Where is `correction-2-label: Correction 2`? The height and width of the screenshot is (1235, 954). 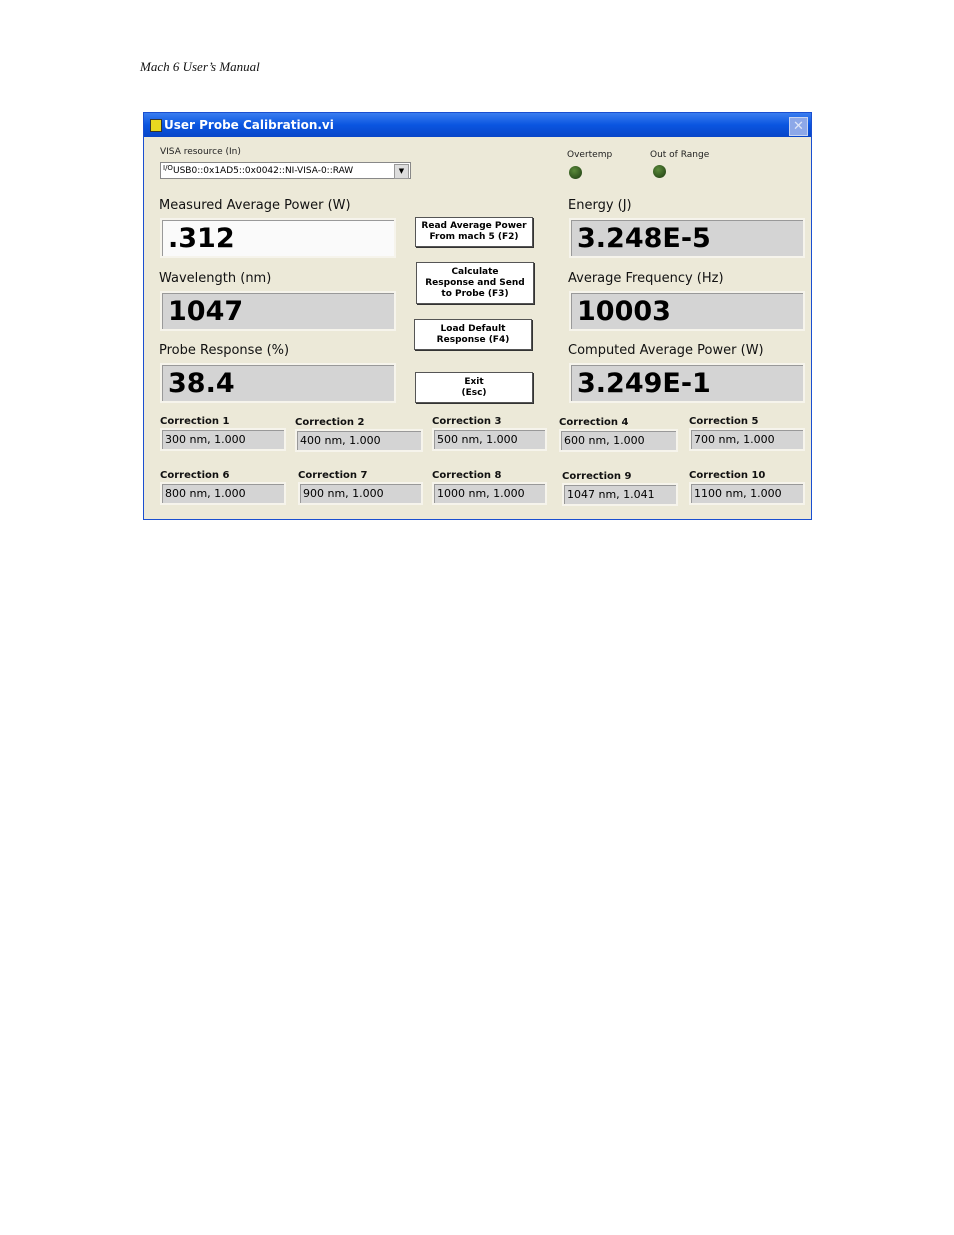
correction-2-label: Correction 2 is located at coordinates (330, 422).